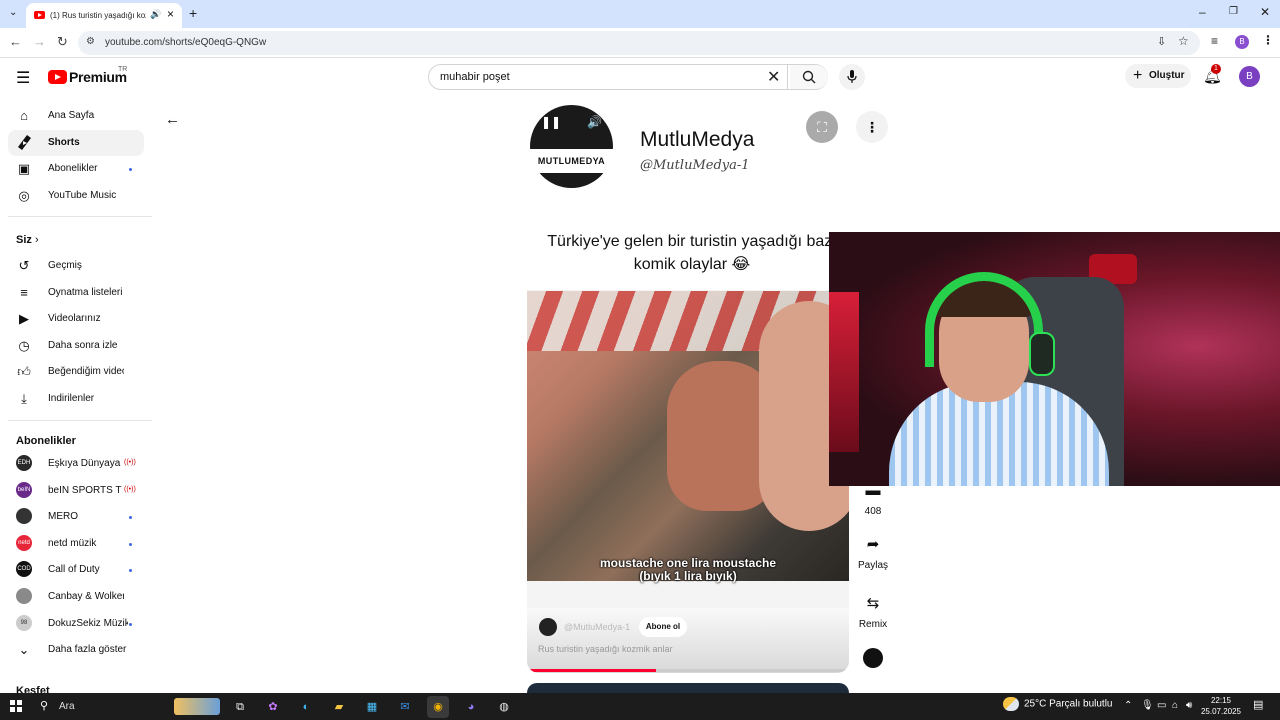  I want to click on more-options-button: ⋮, so click(872, 127).